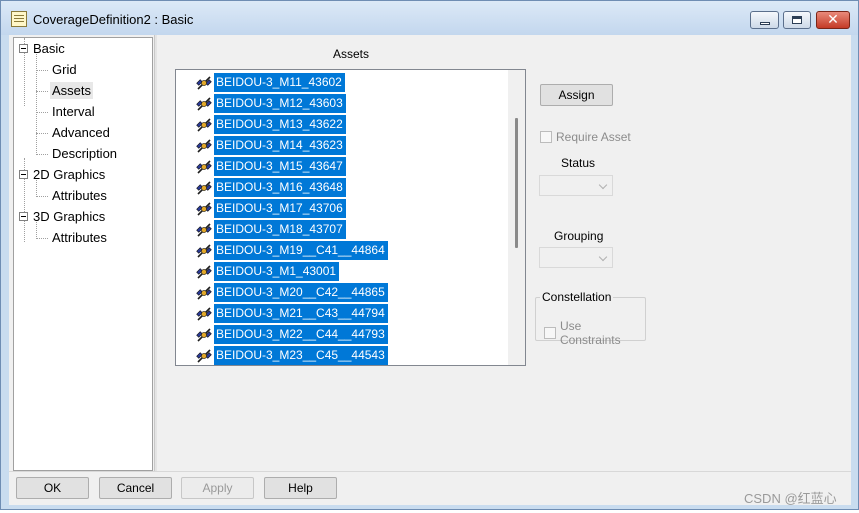 Image resolution: width=859 pixels, height=513 pixels. What do you see at coordinates (79, 195) in the screenshot?
I see `tree-item-2d-attributes: Attributes` at bounding box center [79, 195].